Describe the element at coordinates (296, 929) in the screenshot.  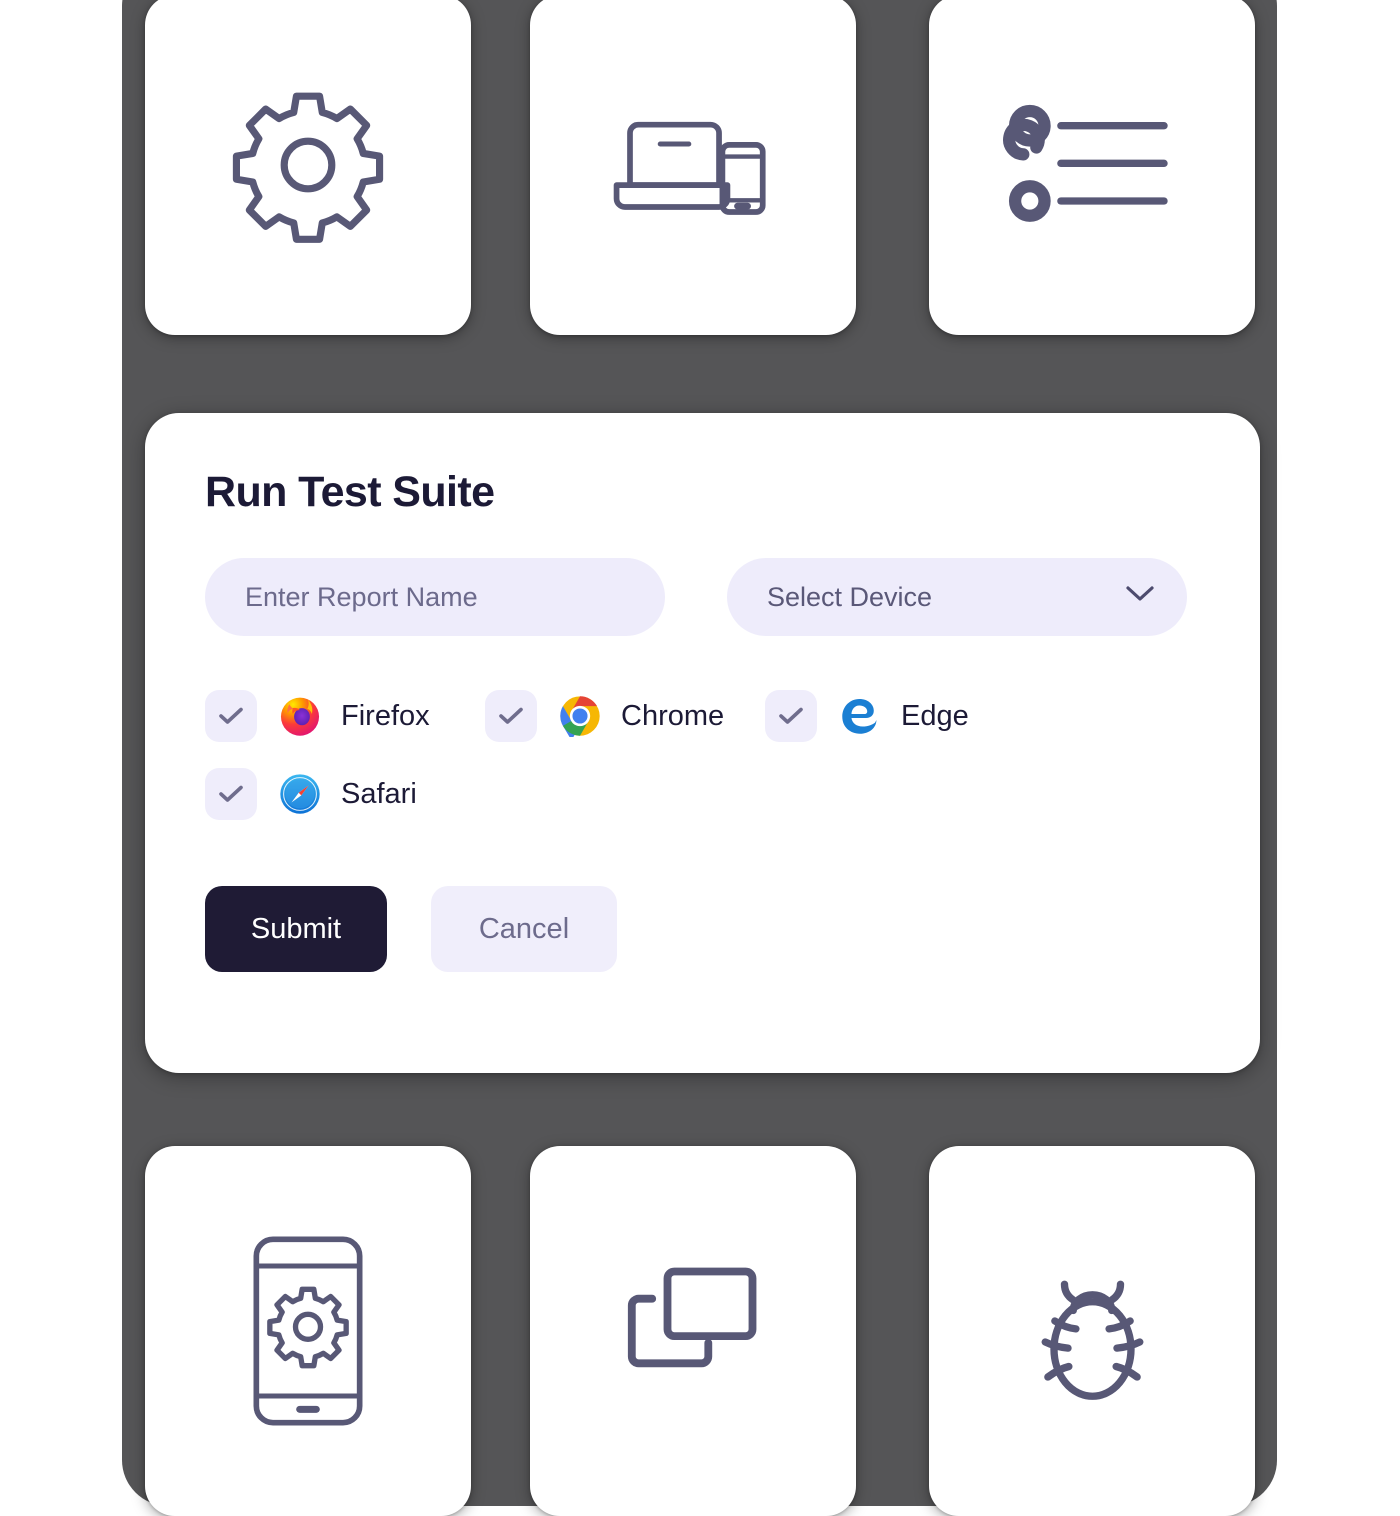
I see `submit-button: Submit` at that location.